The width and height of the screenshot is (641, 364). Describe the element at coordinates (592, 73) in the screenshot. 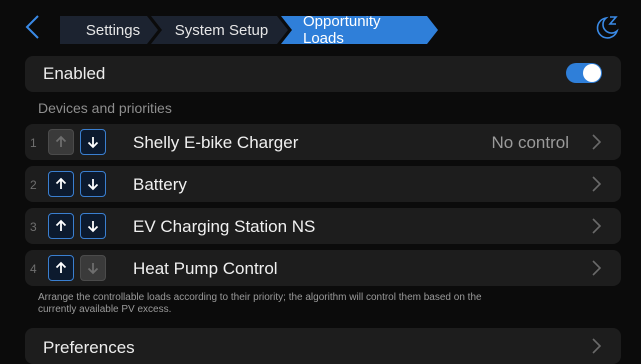

I see `toggle-knob` at that location.